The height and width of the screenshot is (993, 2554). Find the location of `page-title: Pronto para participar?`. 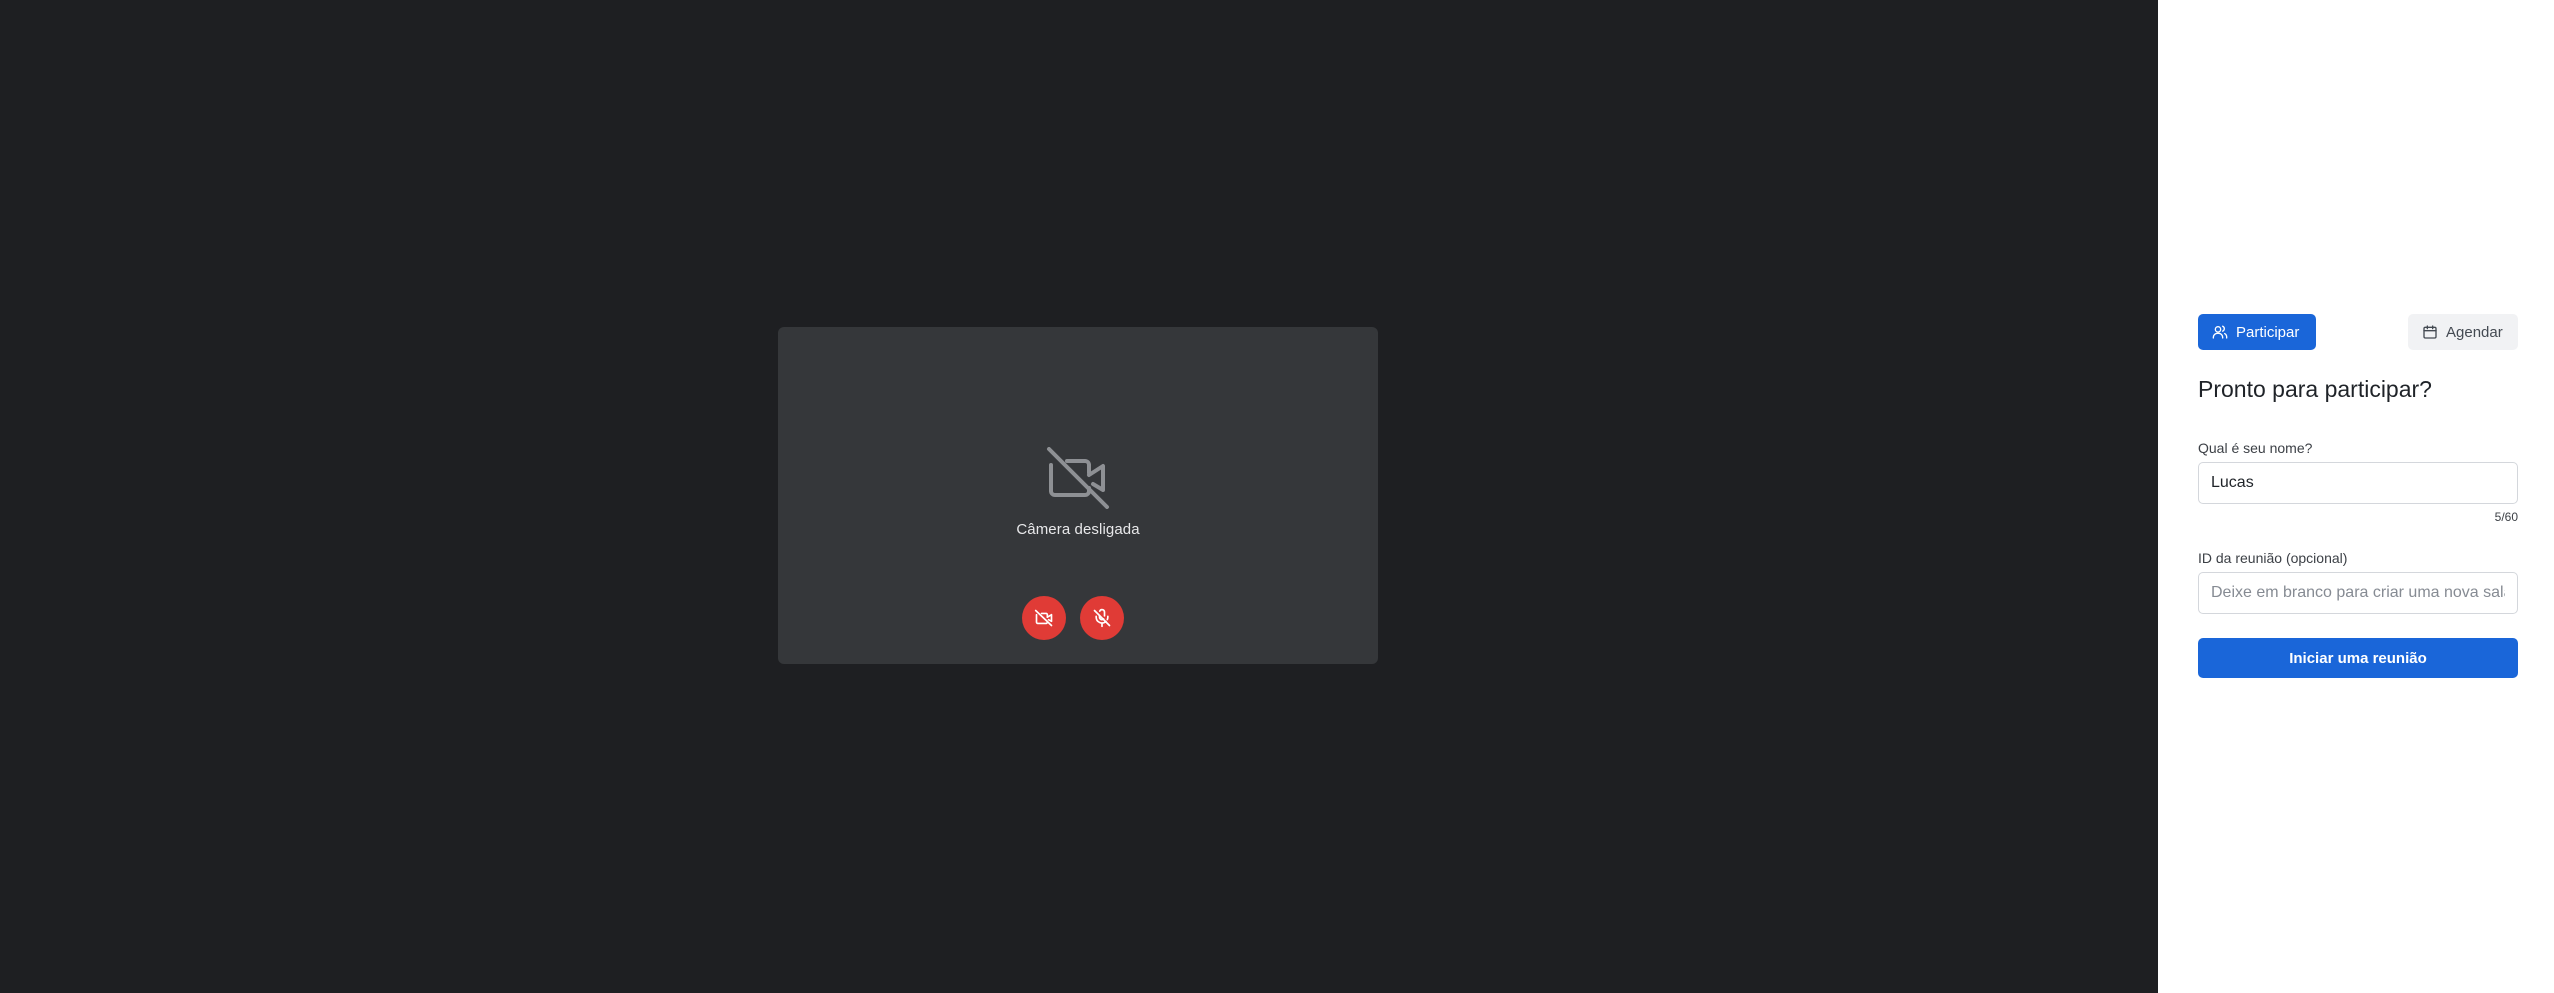

page-title: Pronto para participar? is located at coordinates (2315, 389).